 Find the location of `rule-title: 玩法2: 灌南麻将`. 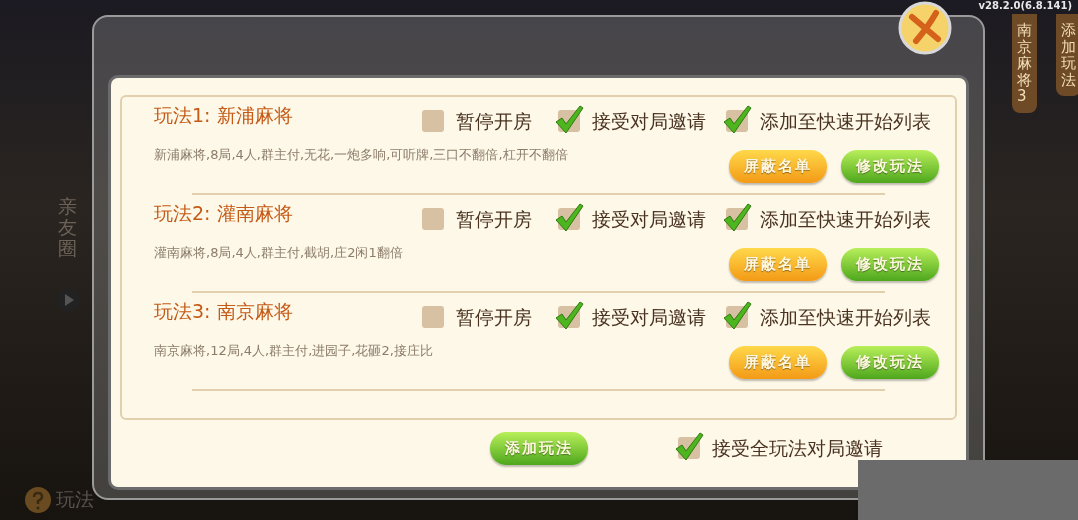

rule-title: 玩法2: 灌南麻将 is located at coordinates (224, 213).